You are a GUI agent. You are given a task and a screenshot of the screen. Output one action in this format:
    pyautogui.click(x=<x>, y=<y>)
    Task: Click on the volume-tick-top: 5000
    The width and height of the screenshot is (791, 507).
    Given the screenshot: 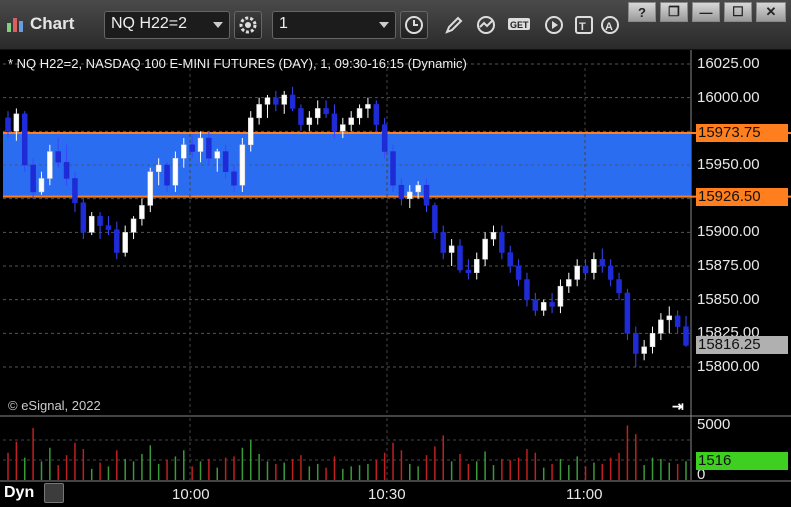 What is the action you would take?
    pyautogui.click(x=714, y=424)
    